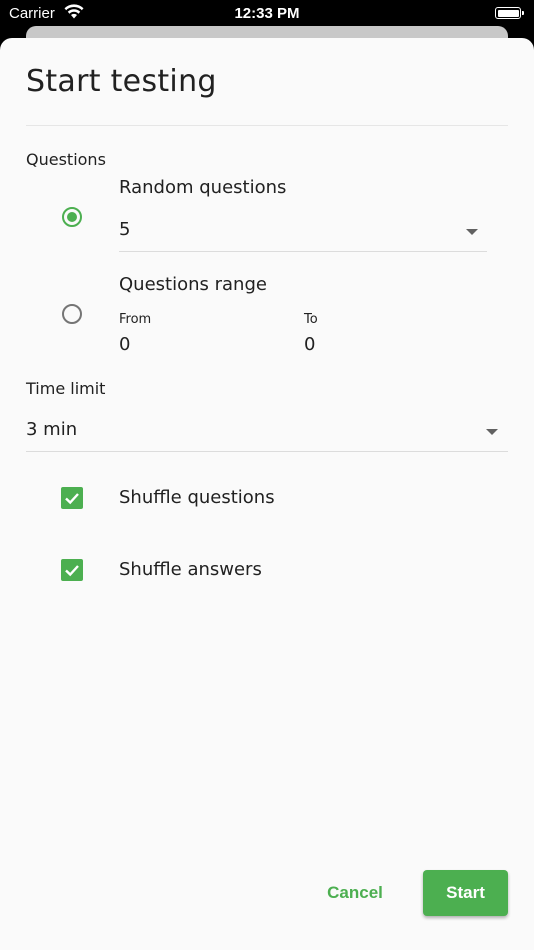  Describe the element at coordinates (66, 388) in the screenshot. I see `time-limit-label: Time limit` at that location.